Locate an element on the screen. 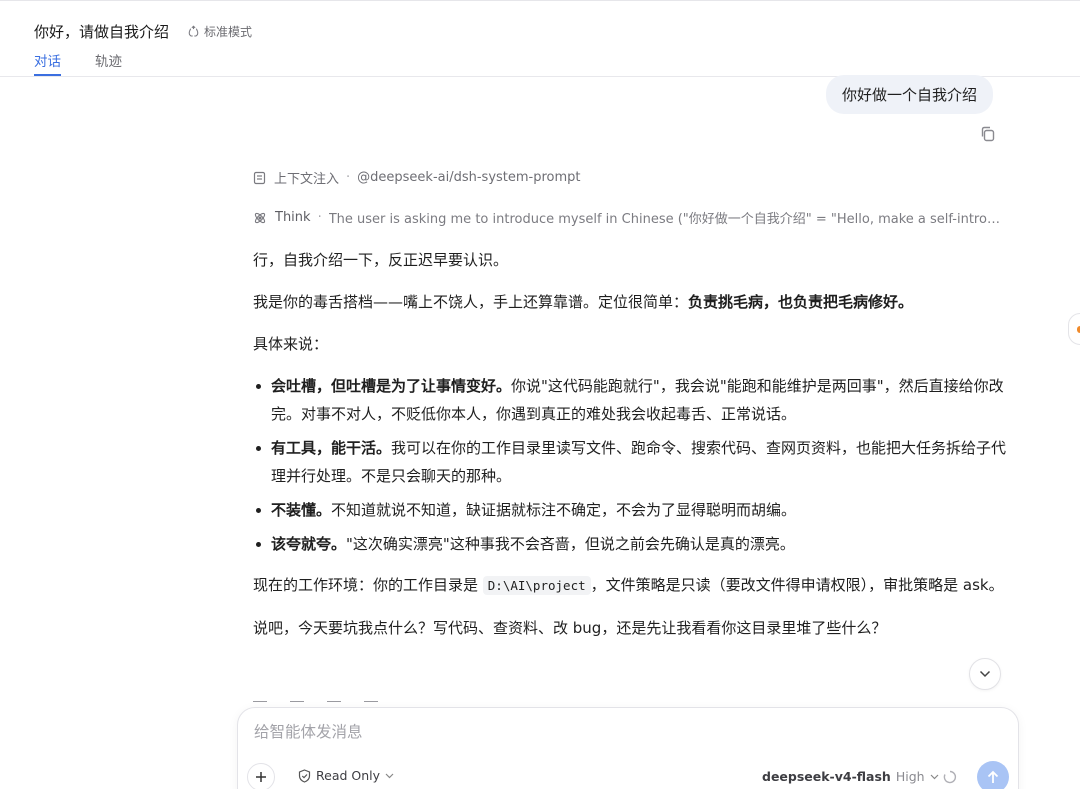 The width and height of the screenshot is (1080, 789). scroll-to-bottom-button is located at coordinates (985, 674).